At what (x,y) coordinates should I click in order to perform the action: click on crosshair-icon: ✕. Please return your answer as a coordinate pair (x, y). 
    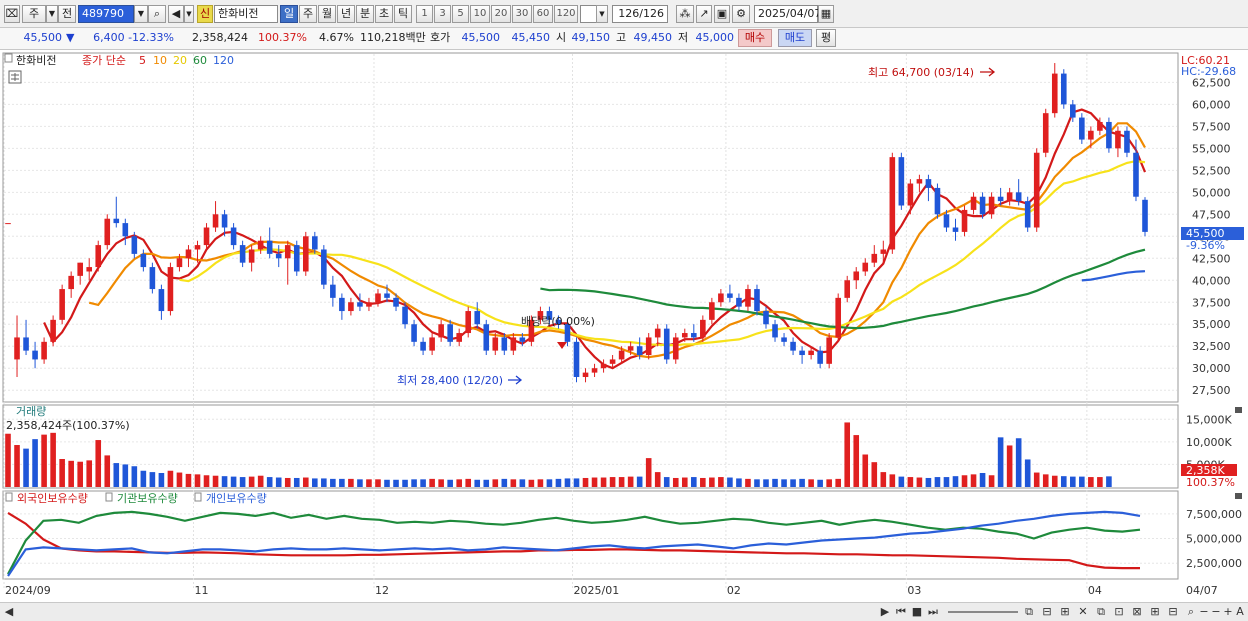
    Looking at the image, I should click on (1083, 612).